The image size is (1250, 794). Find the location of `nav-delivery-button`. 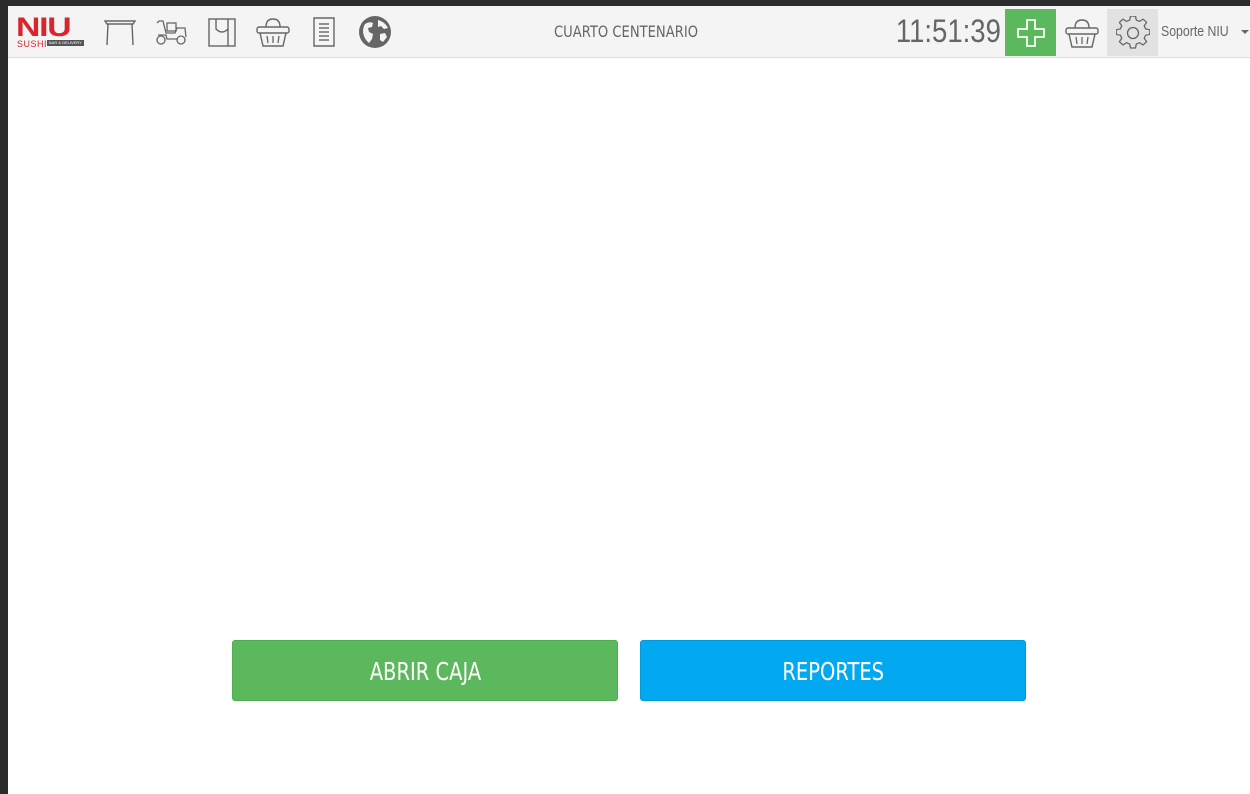

nav-delivery-button is located at coordinates (171, 32).